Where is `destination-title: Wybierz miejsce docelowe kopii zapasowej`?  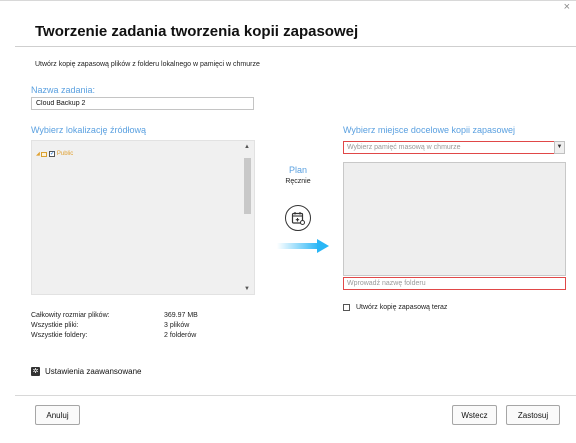 destination-title: Wybierz miejsce docelowe kopii zapasowej is located at coordinates (429, 130).